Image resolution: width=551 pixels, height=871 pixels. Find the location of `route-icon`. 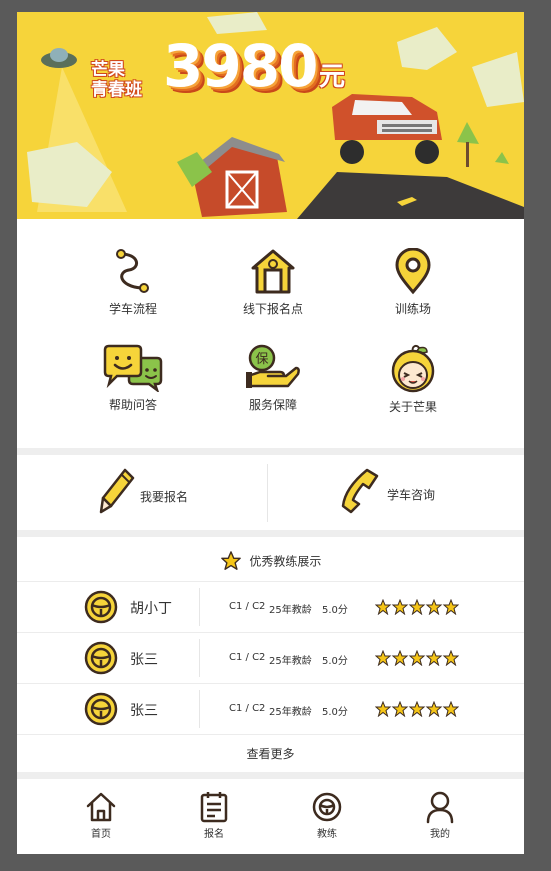

route-icon is located at coordinates (132, 271).